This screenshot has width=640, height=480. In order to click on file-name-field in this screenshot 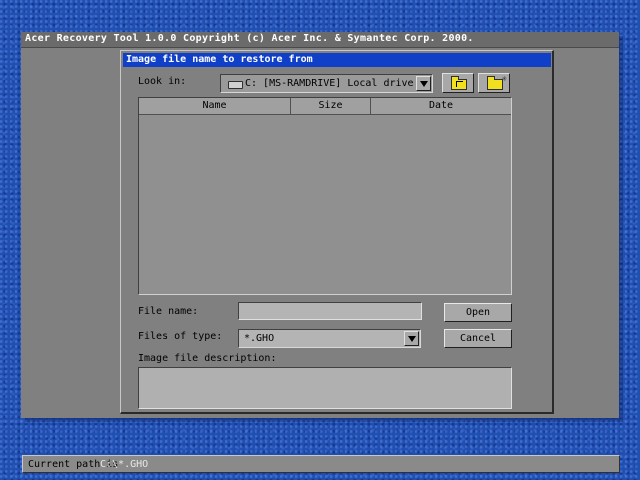, I will do `click(330, 311)`.